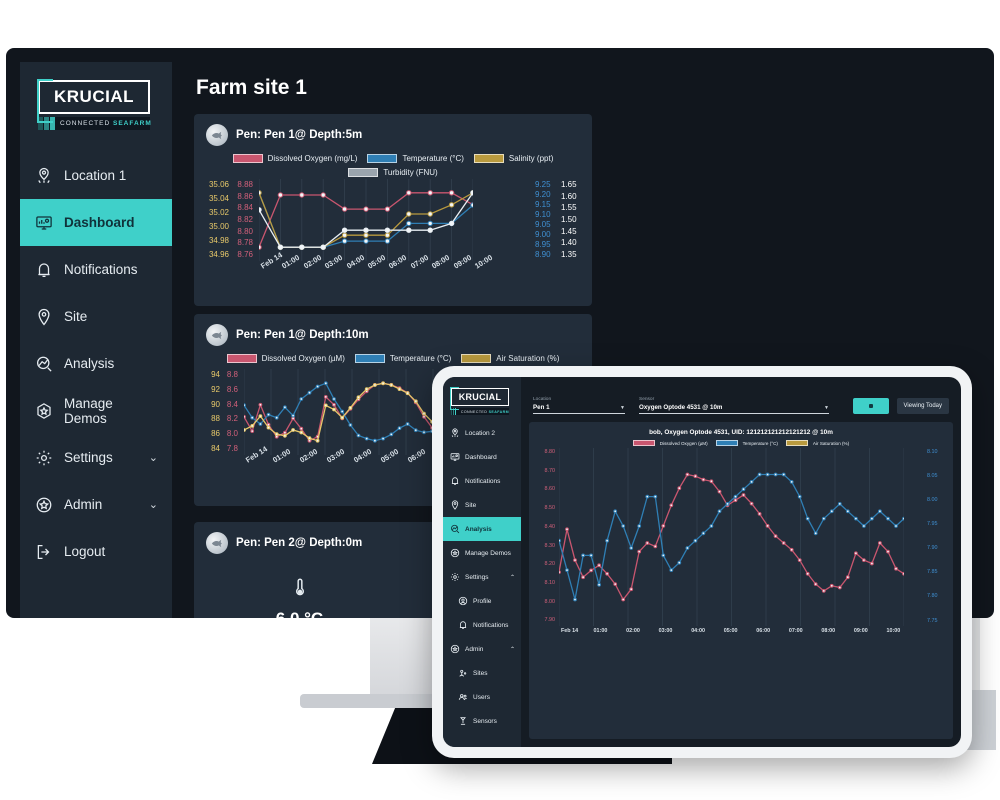  I want to click on sidebar-item-settings: Settings ⌄, so click(96, 457).